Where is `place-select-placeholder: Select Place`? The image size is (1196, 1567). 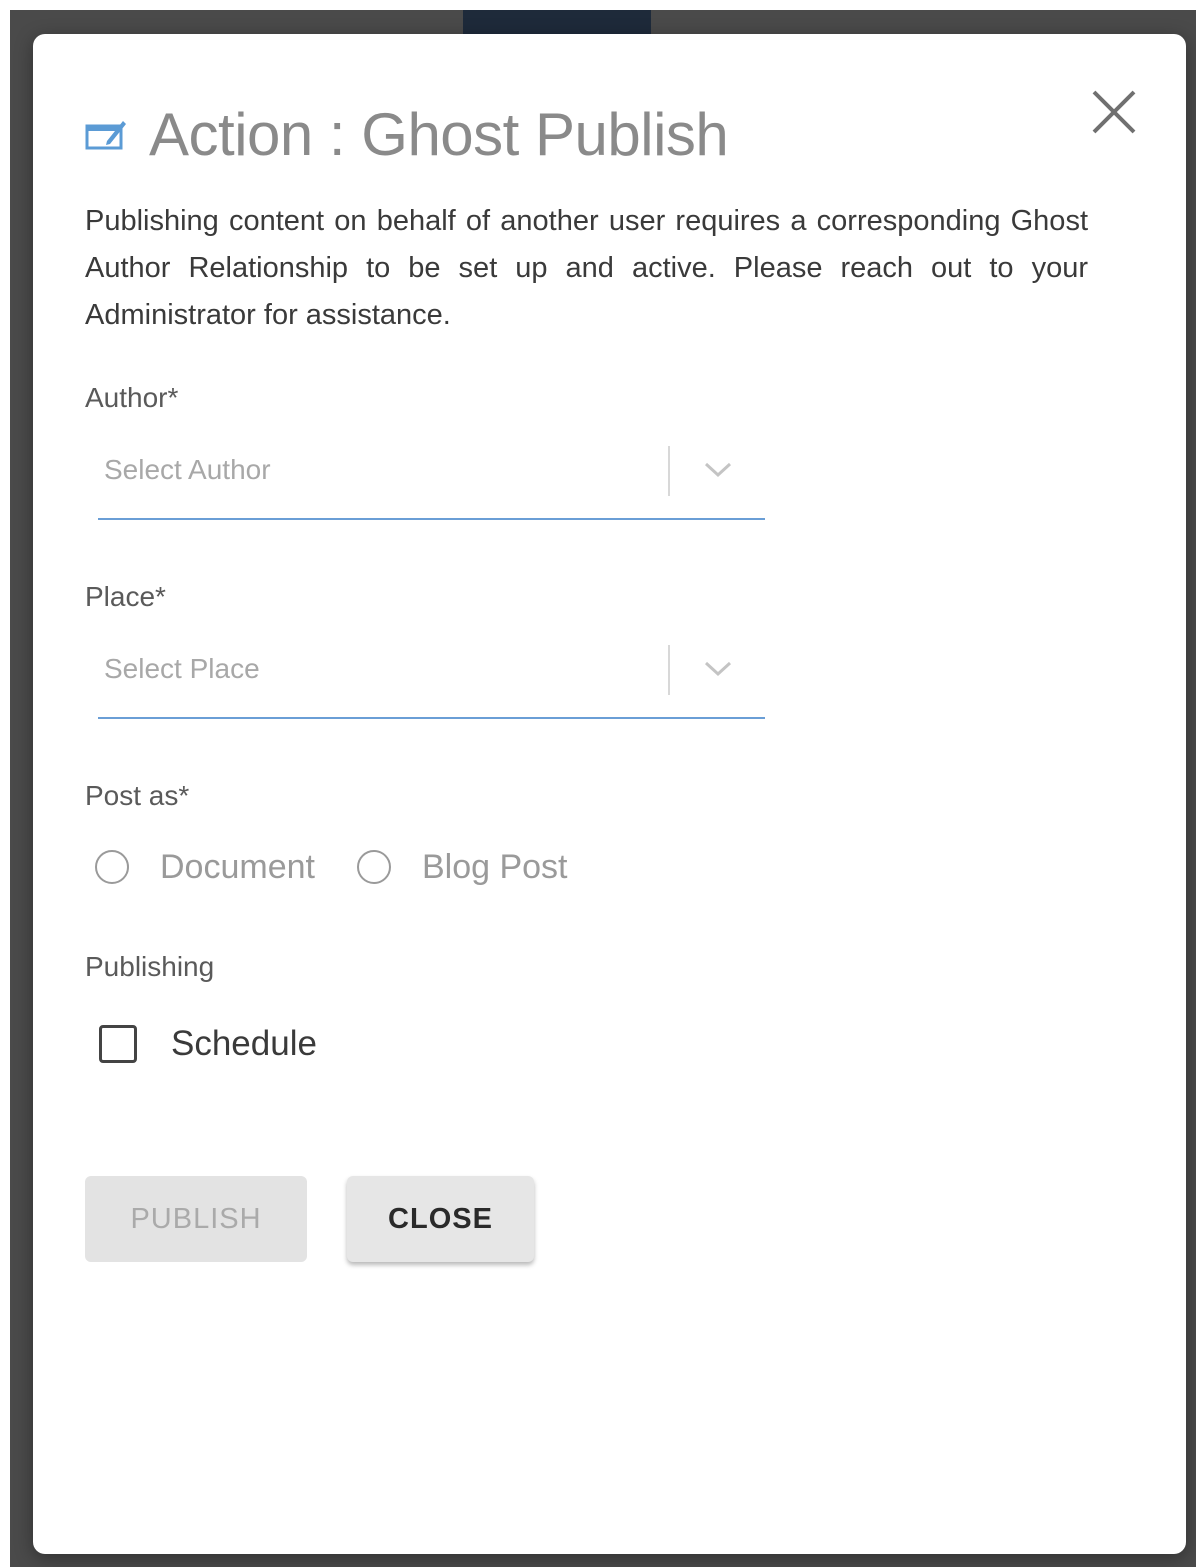
place-select-placeholder: Select Place is located at coordinates (182, 668).